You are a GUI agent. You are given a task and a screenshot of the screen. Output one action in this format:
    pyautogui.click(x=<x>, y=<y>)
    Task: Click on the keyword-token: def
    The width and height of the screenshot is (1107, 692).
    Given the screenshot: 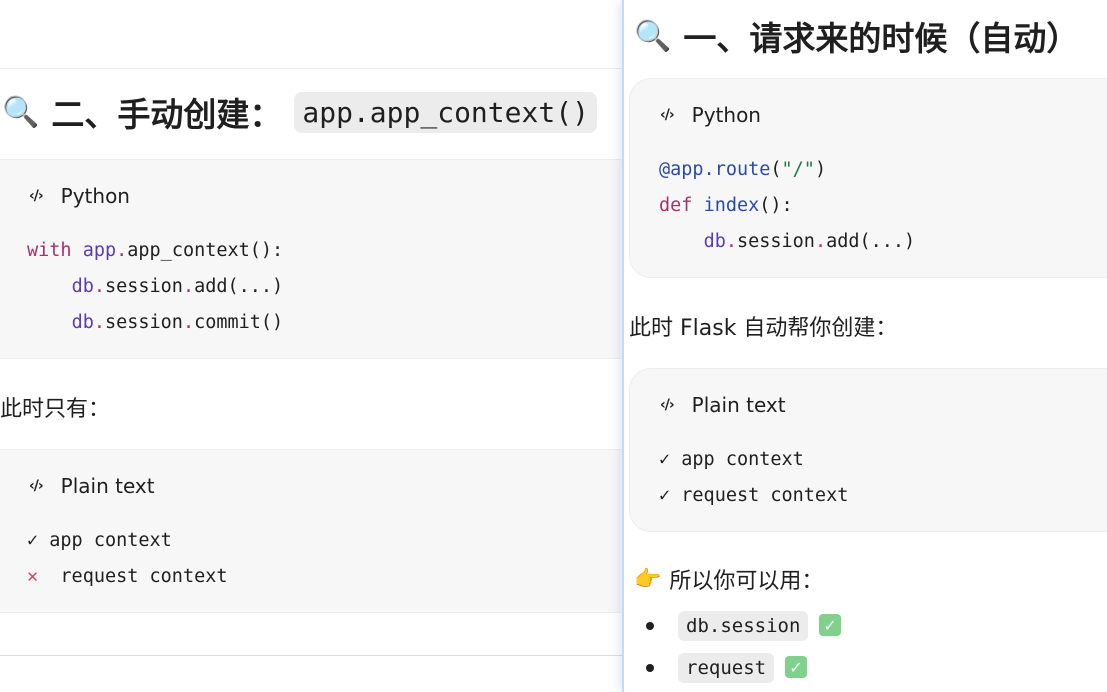 What is the action you would take?
    pyautogui.click(x=676, y=205)
    